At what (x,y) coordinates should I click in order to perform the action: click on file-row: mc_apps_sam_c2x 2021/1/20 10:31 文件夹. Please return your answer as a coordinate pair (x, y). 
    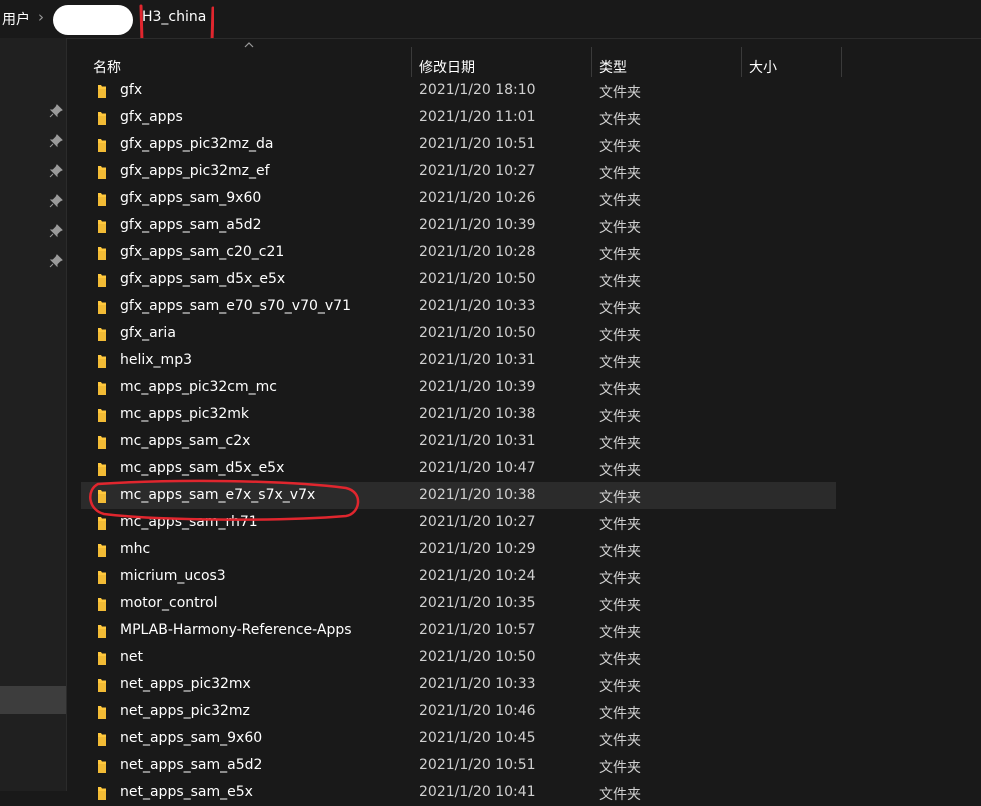
    Looking at the image, I should click on (524, 441).